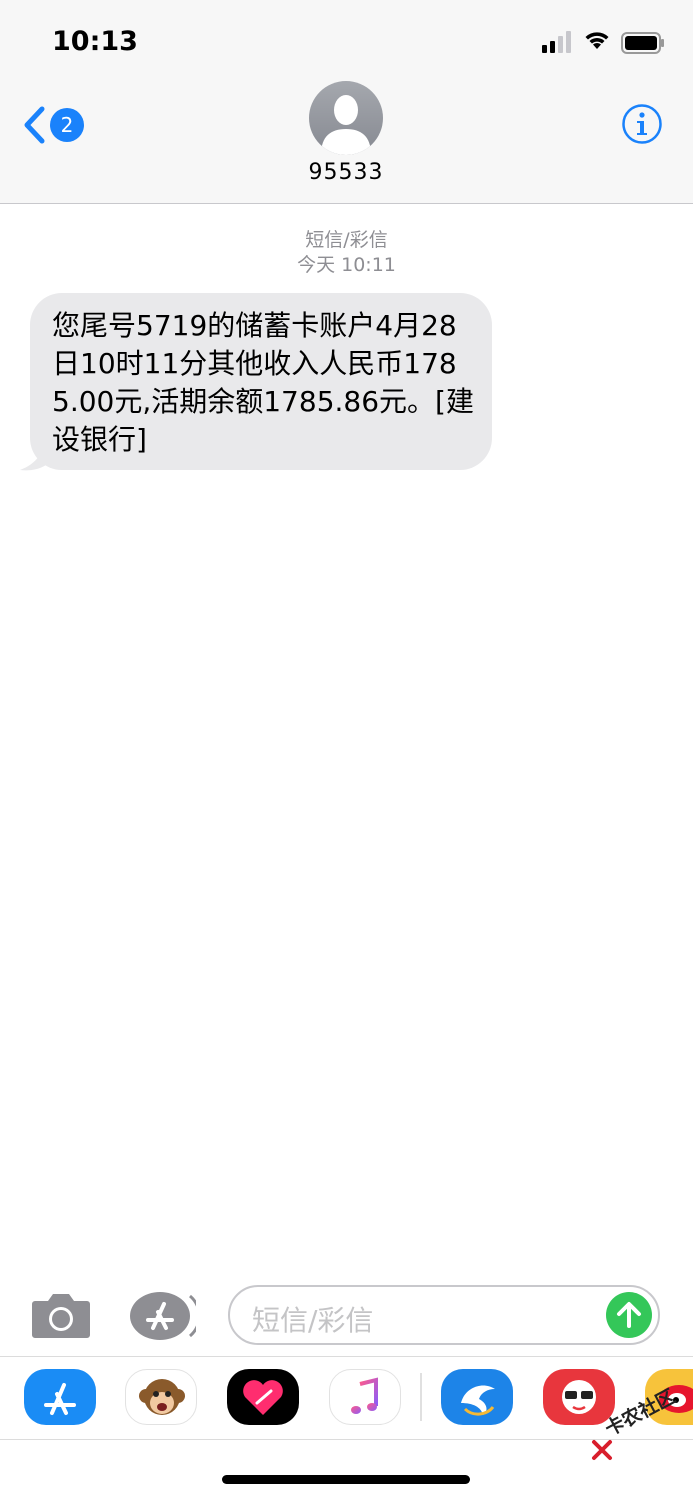  What do you see at coordinates (556, 42) in the screenshot?
I see `cellular-signal-icon` at bounding box center [556, 42].